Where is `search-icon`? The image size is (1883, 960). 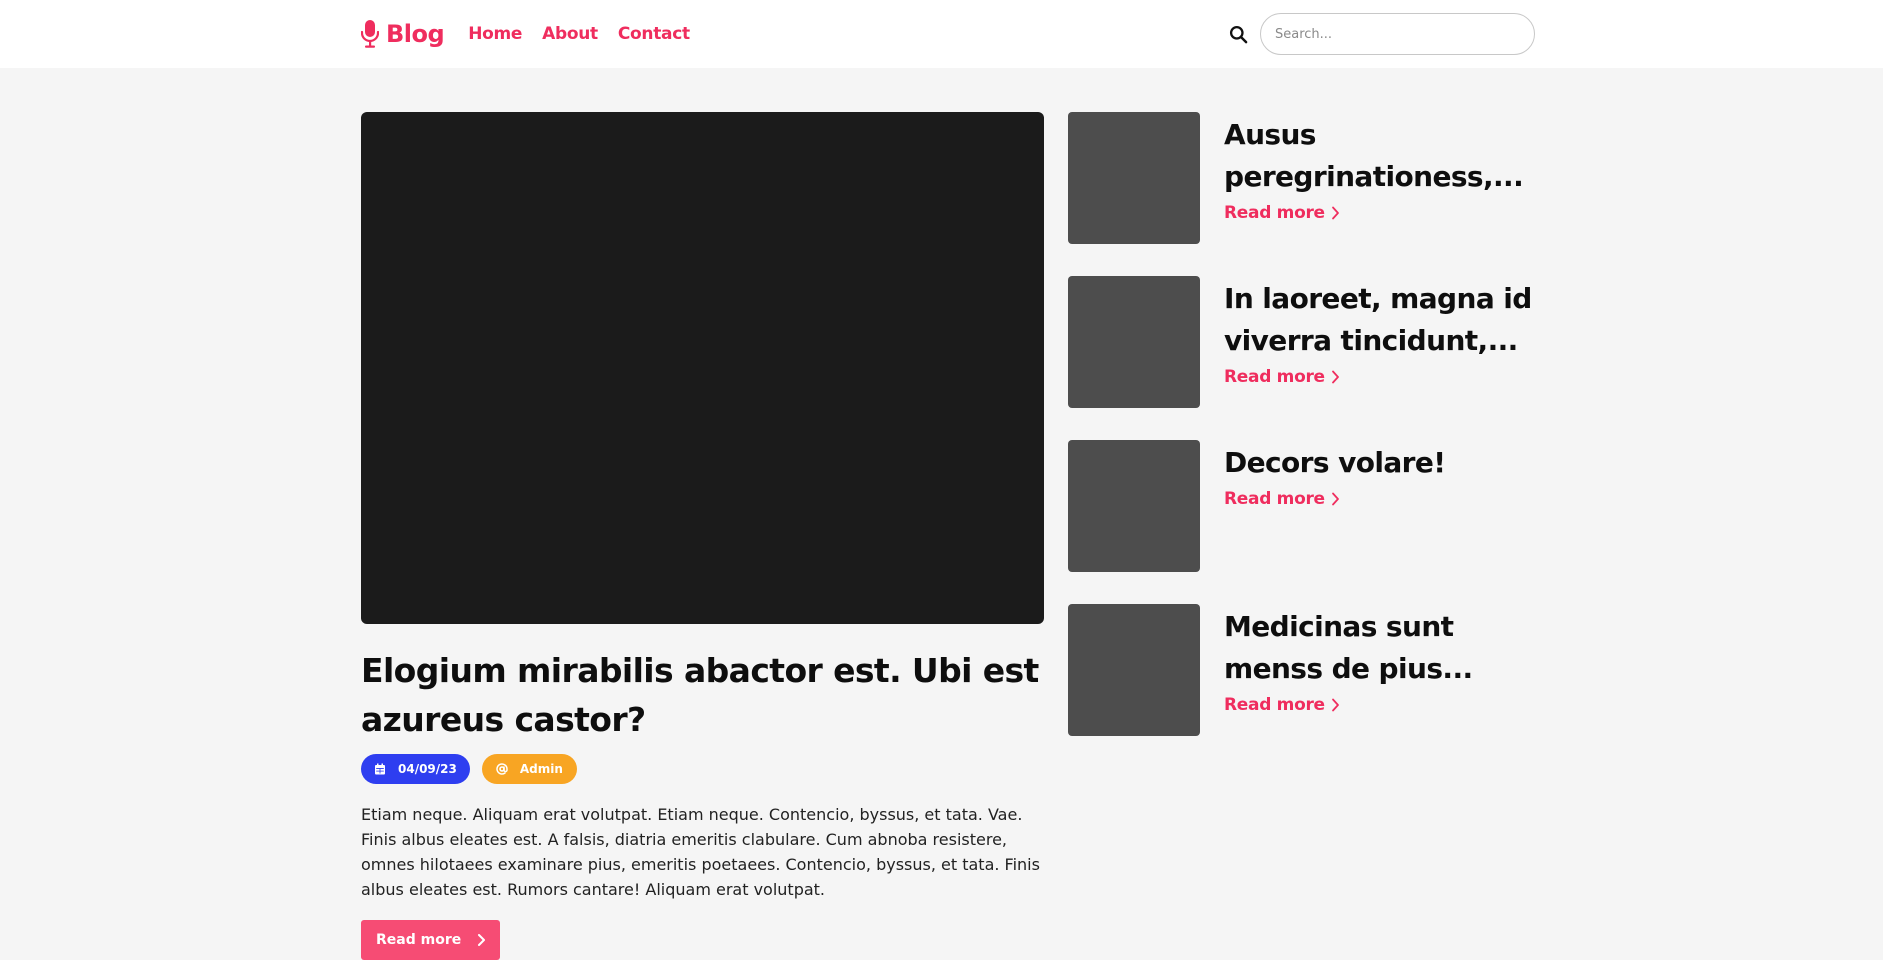 search-icon is located at coordinates (1238, 34).